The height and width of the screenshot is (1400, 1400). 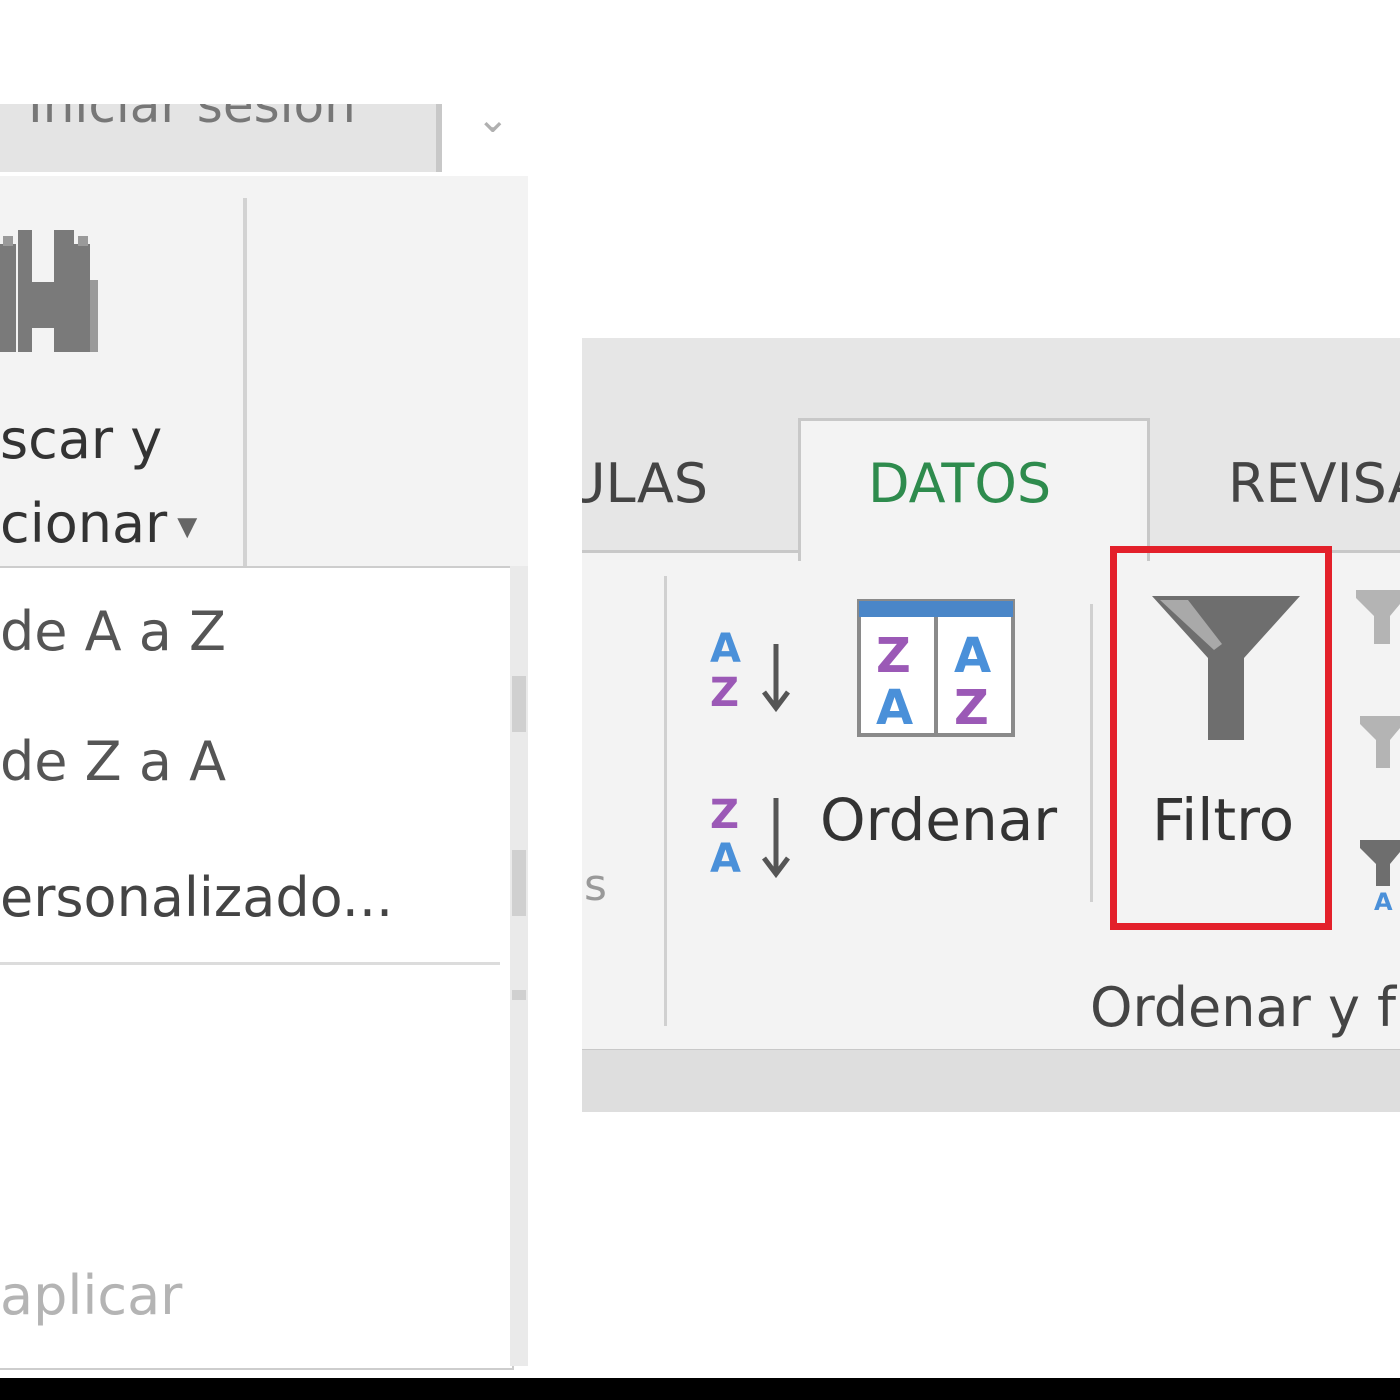 What do you see at coordinates (724, 815) in the screenshot?
I see `sort-za-top-letter: Z` at bounding box center [724, 815].